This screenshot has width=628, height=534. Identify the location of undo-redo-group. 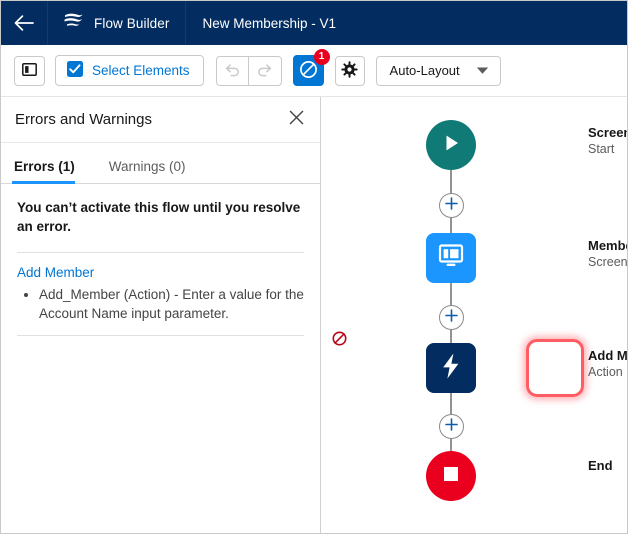
(248, 70).